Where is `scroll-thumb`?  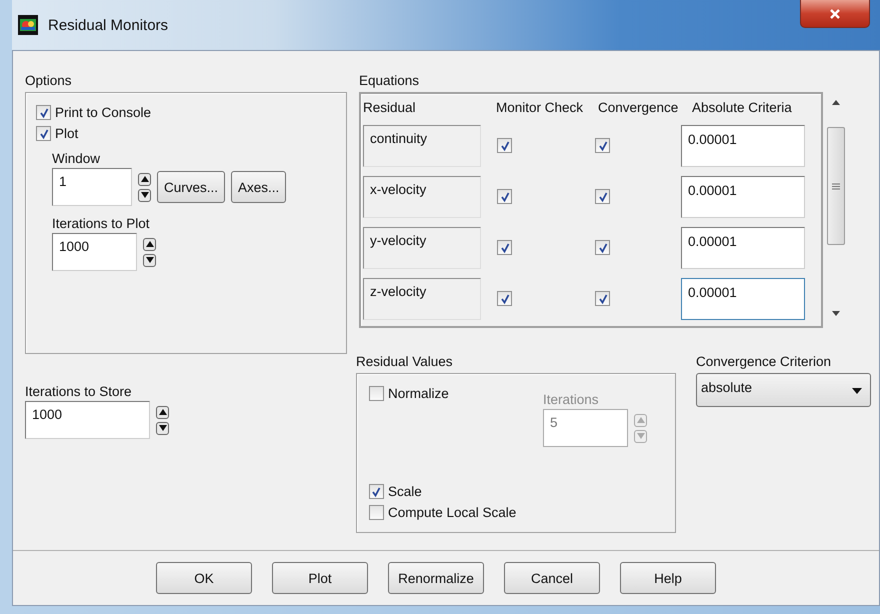 scroll-thumb is located at coordinates (836, 186).